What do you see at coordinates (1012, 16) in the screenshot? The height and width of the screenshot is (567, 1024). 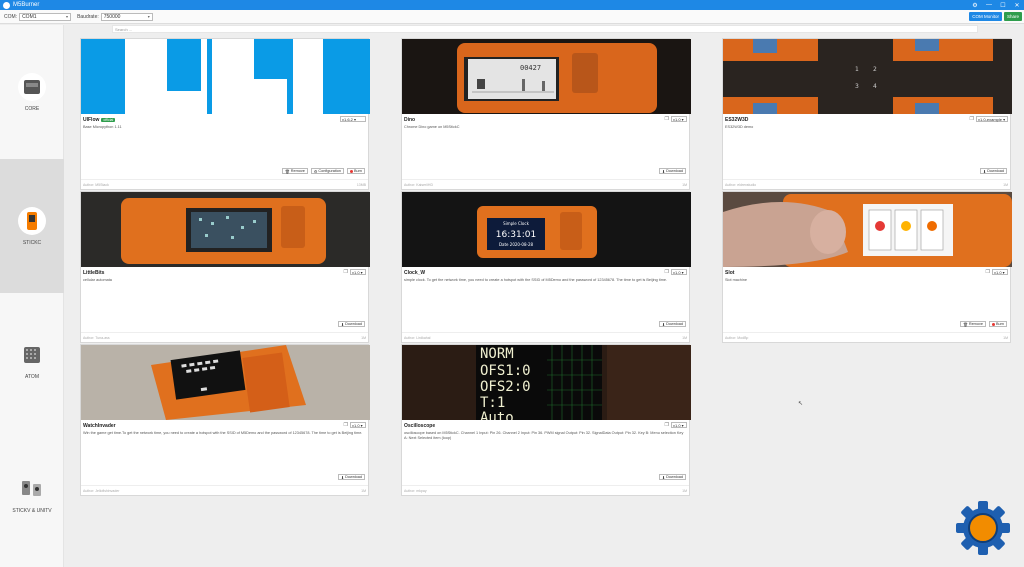 I see `share-button: Share` at bounding box center [1012, 16].